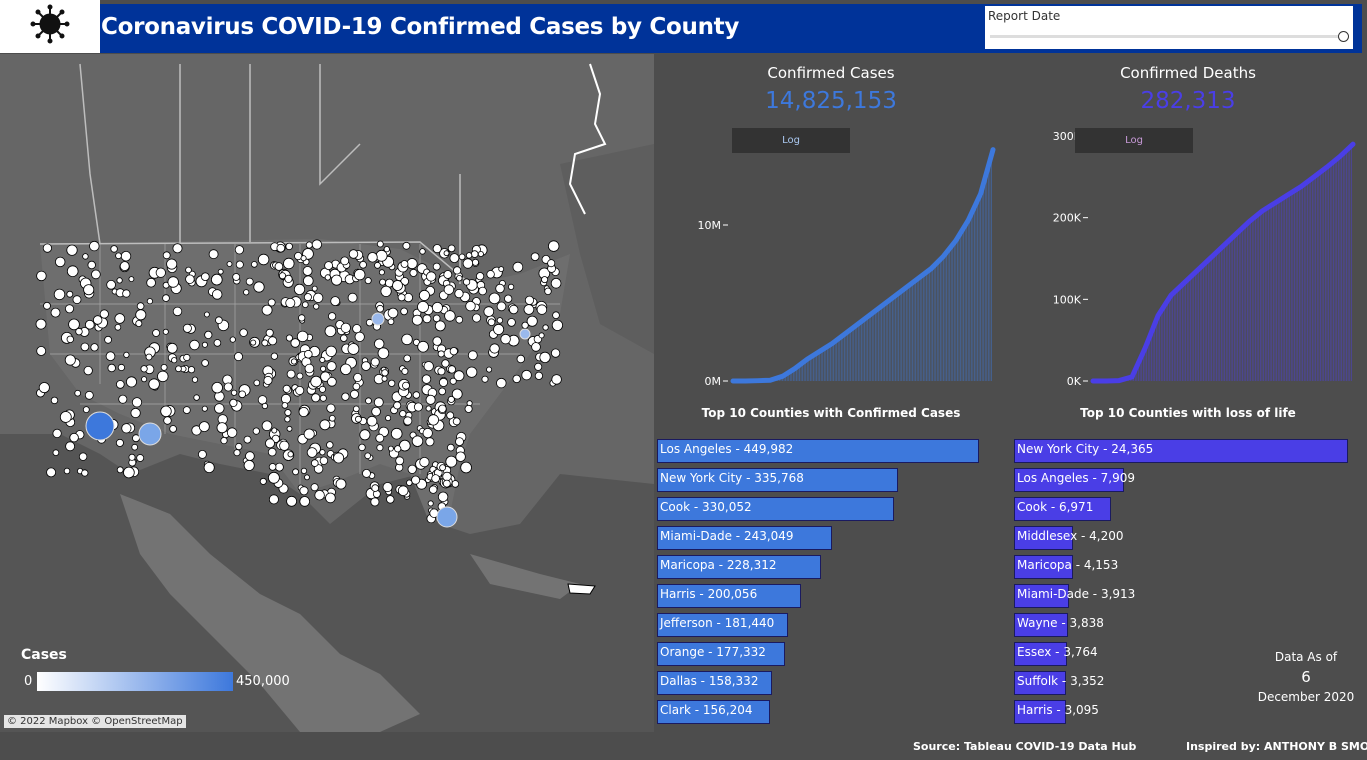 The image size is (1367, 760). I want to click on report-date-slider-thumb, so click(1343, 36).